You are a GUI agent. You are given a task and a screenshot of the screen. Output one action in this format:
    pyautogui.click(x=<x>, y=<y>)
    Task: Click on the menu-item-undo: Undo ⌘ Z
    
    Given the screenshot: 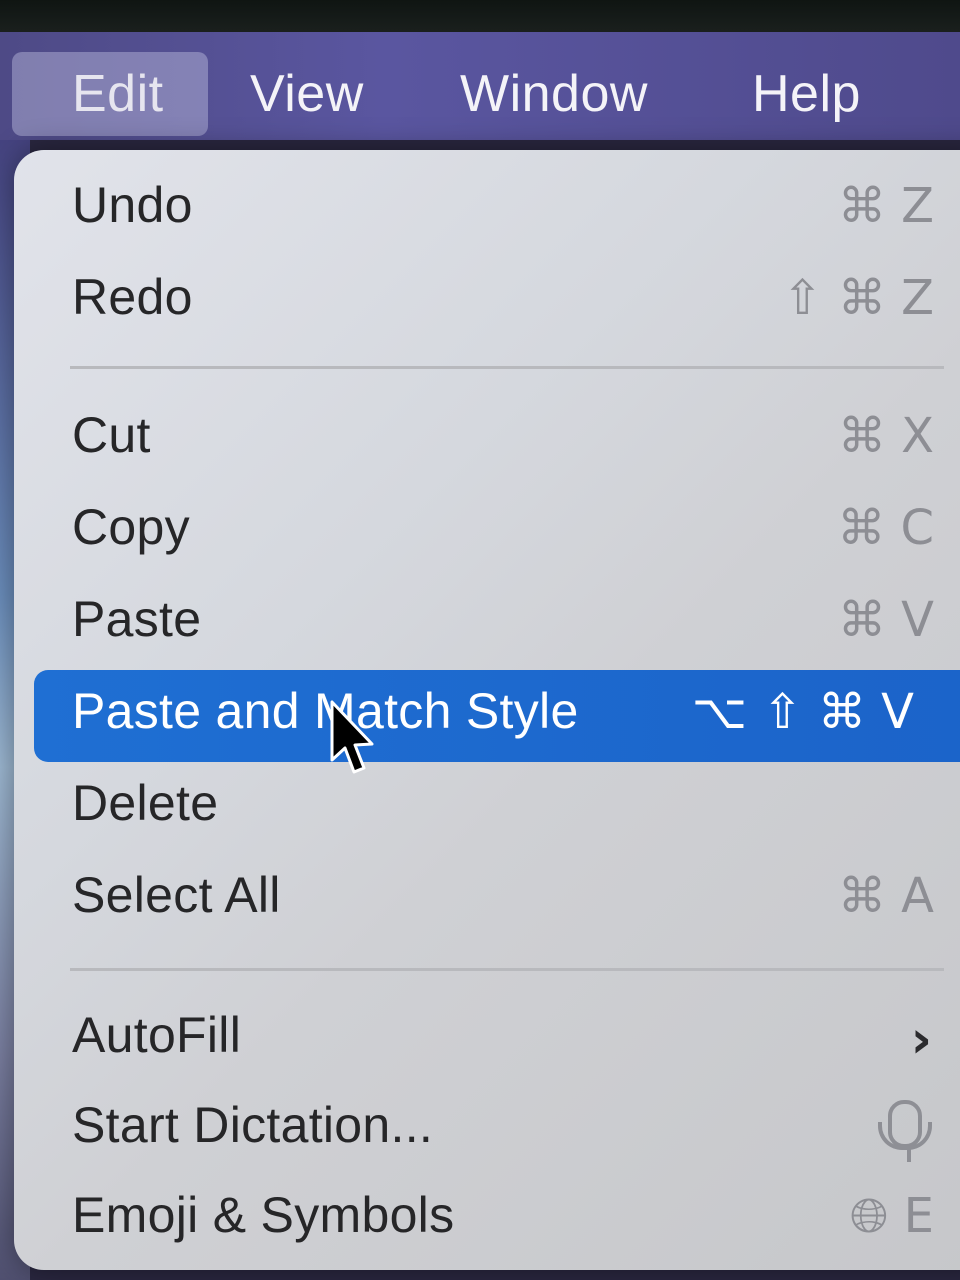 What is the action you would take?
    pyautogui.click(x=487, y=210)
    